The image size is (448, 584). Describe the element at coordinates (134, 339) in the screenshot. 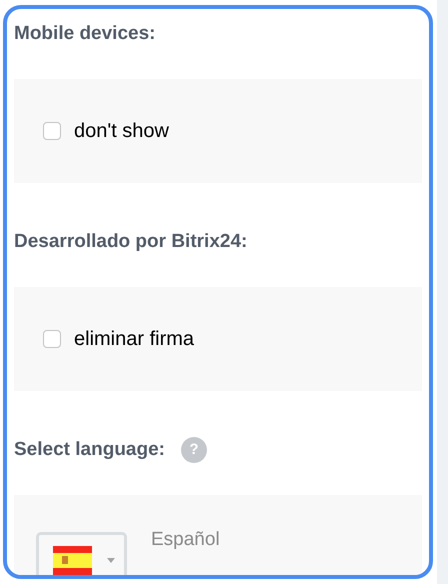

I see `checkbox-label: eliminar firma` at that location.